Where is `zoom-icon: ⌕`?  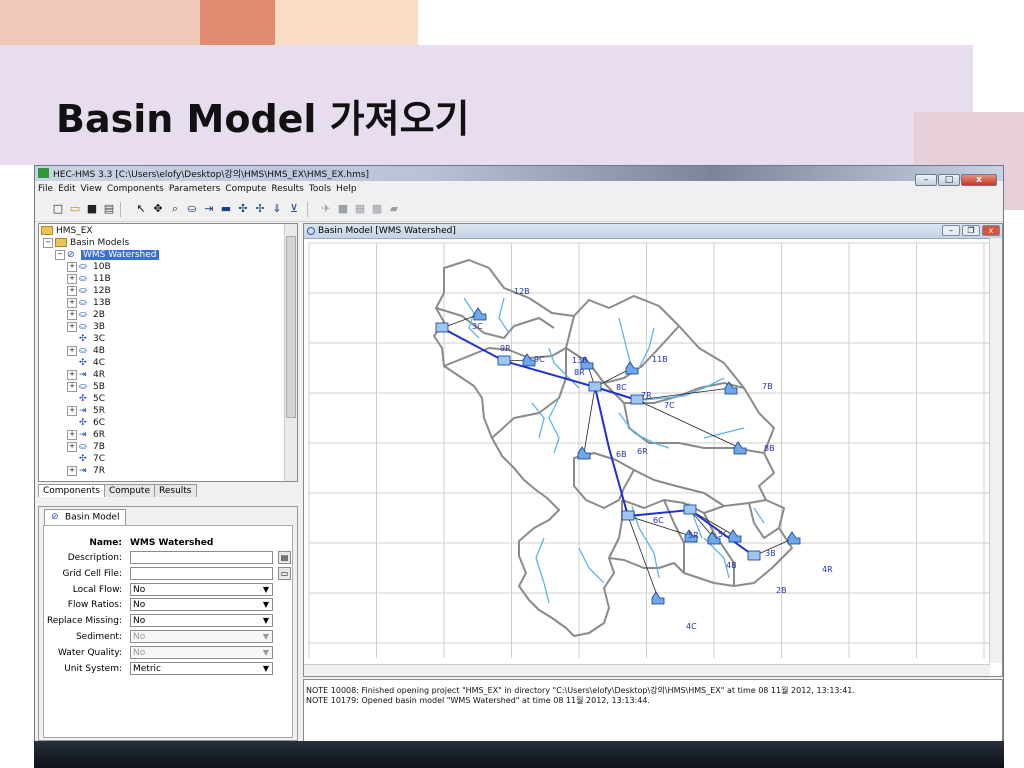
zoom-icon: ⌕ is located at coordinates (175, 209).